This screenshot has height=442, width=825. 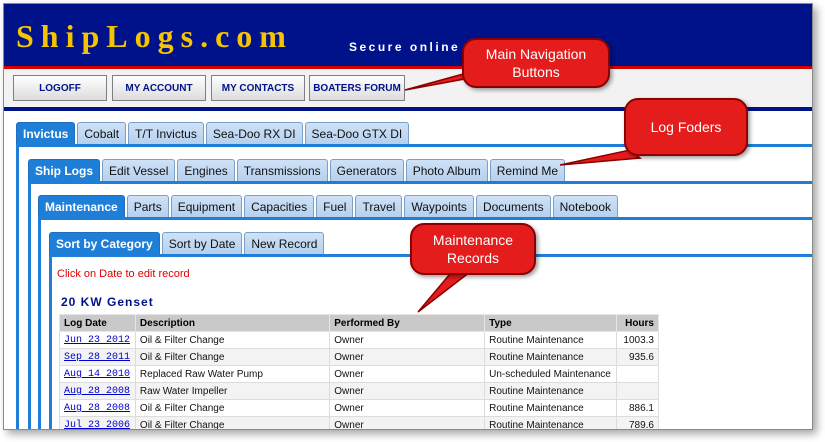 I want to click on col-type: Type, so click(x=551, y=323).